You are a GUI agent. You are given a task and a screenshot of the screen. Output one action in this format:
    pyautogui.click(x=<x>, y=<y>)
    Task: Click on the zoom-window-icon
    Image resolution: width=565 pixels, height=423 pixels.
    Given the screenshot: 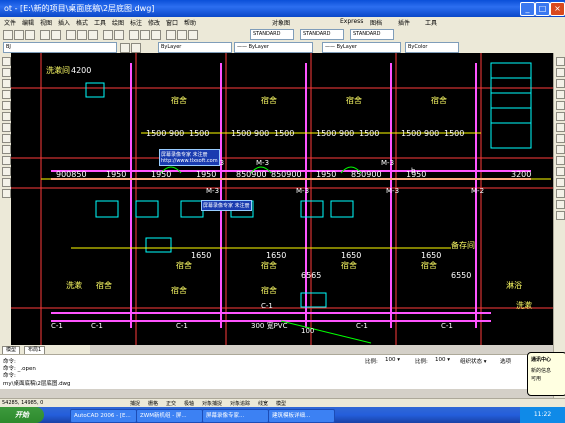 What is the action you would take?
    pyautogui.click(x=156, y=35)
    